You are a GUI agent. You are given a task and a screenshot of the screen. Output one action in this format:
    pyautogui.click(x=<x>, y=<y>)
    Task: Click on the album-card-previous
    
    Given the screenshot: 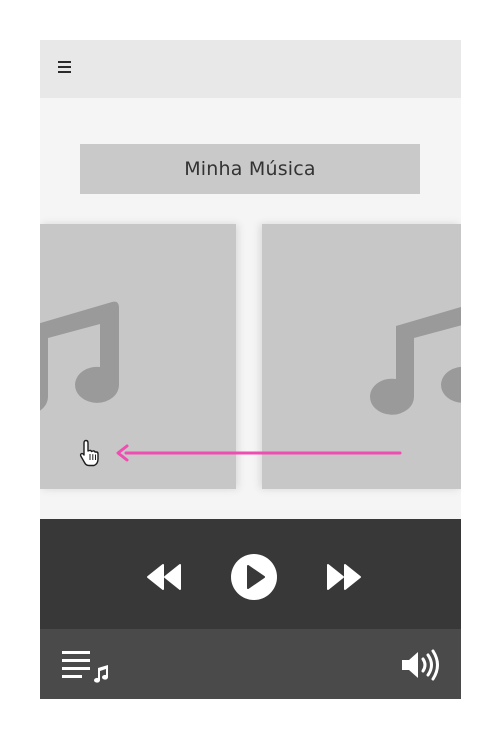 What is the action you would take?
    pyautogui.click(x=138, y=356)
    